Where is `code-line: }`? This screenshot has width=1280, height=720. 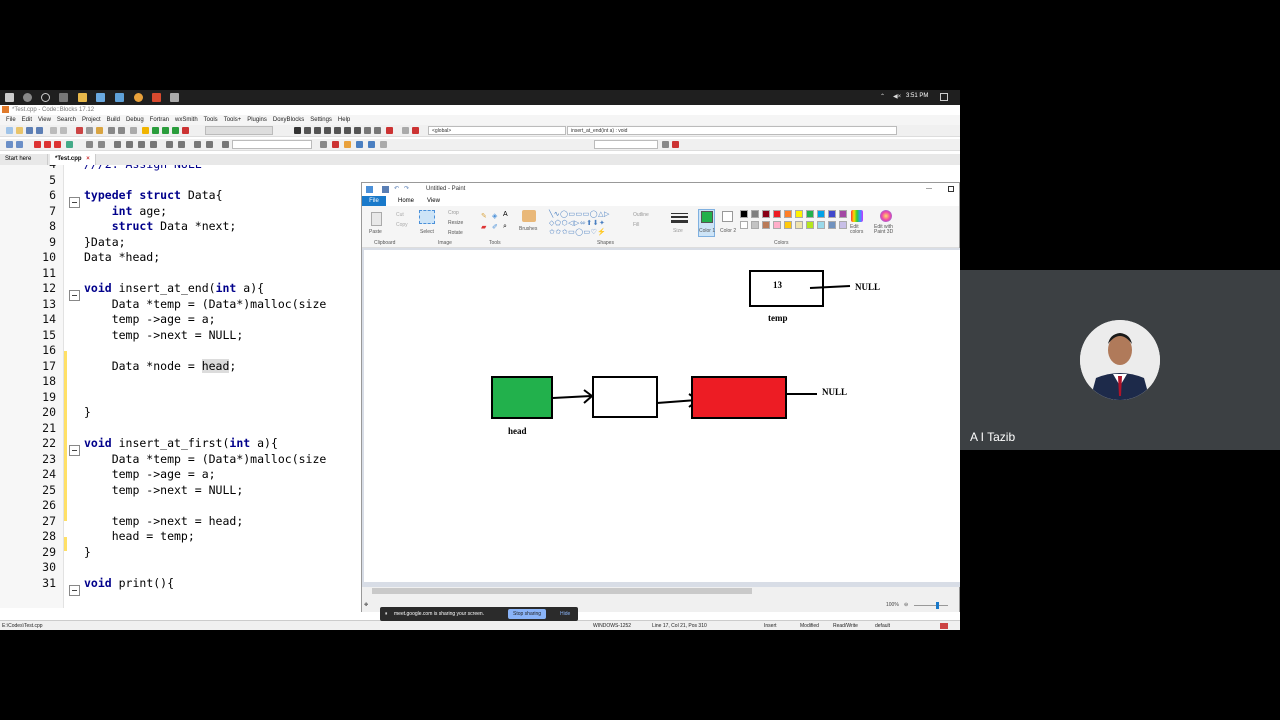
code-line: } is located at coordinates (87, 412).